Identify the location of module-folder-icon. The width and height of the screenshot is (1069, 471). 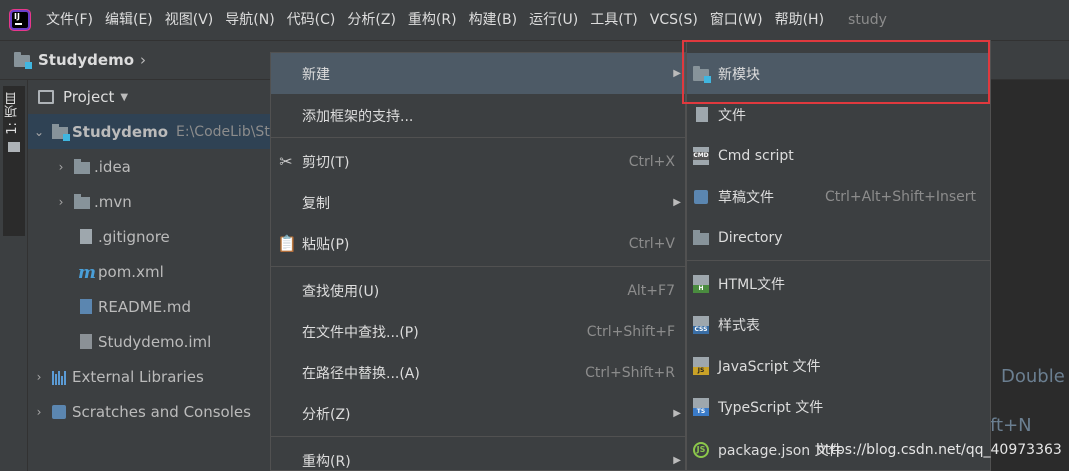
(23, 60).